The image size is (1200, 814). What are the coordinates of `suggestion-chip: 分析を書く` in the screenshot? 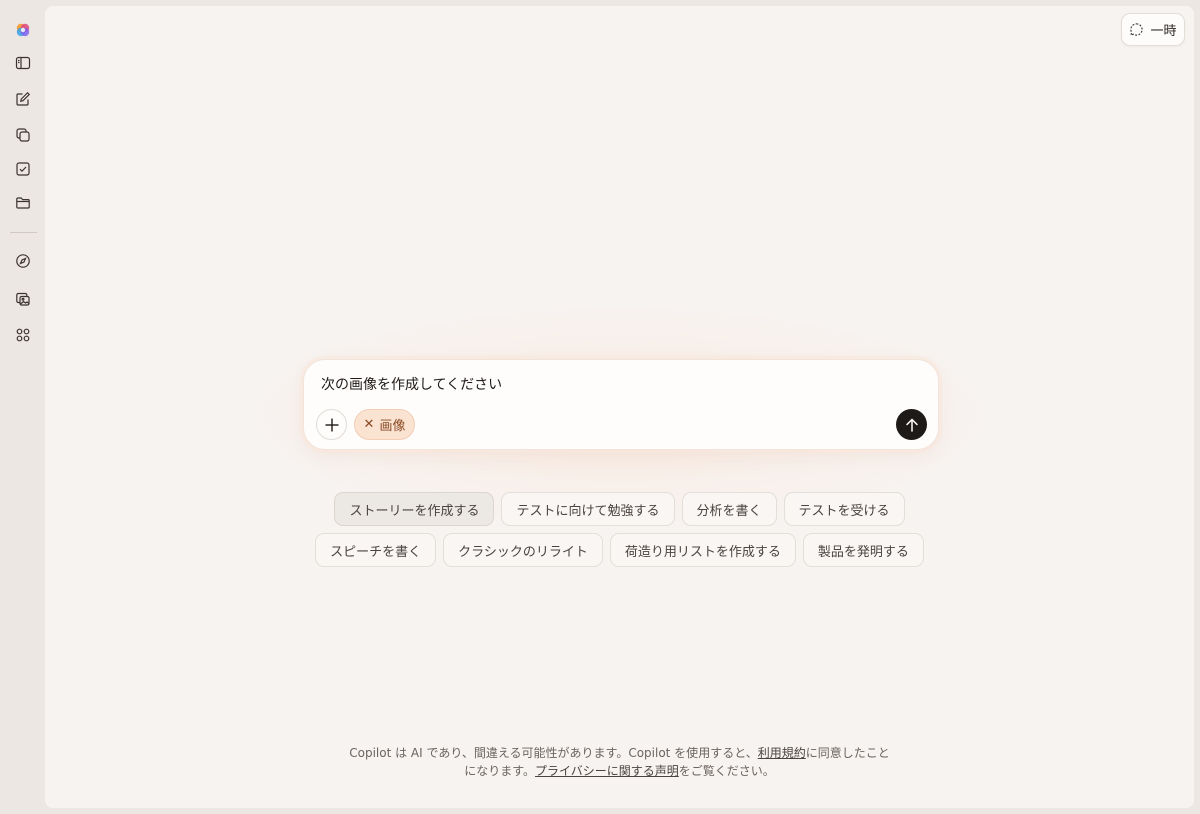 It's located at (729, 509).